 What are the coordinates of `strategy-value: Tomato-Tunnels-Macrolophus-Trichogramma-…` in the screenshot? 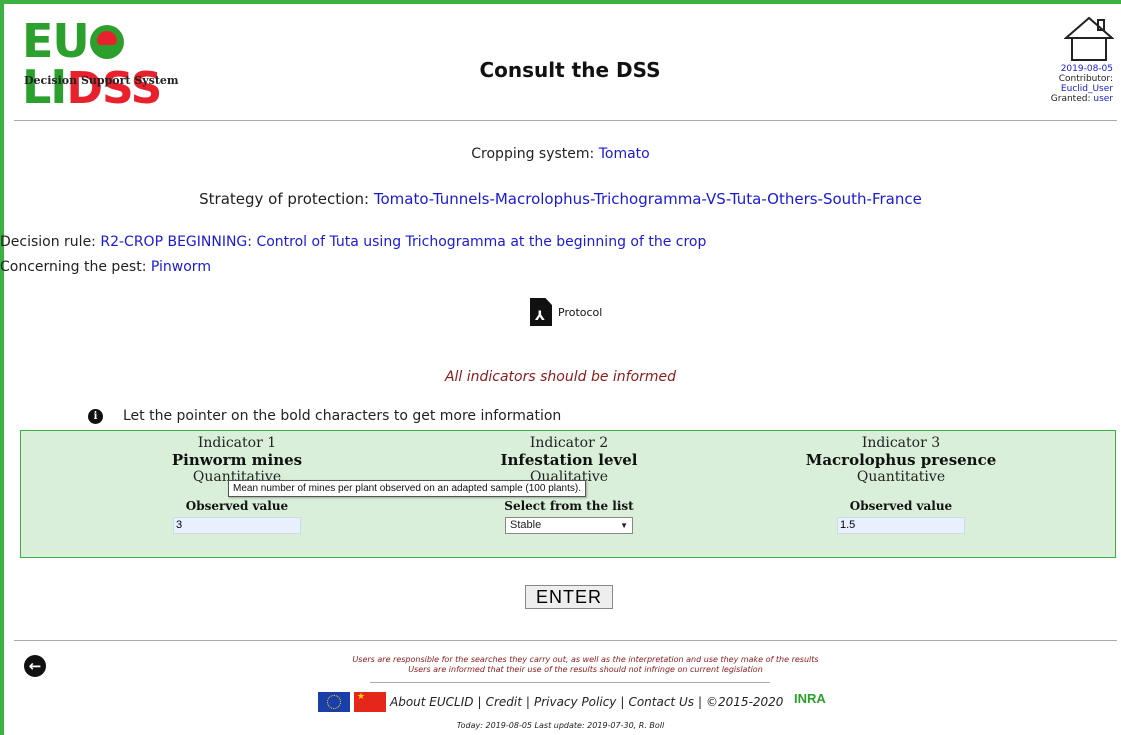 It's located at (647, 199).